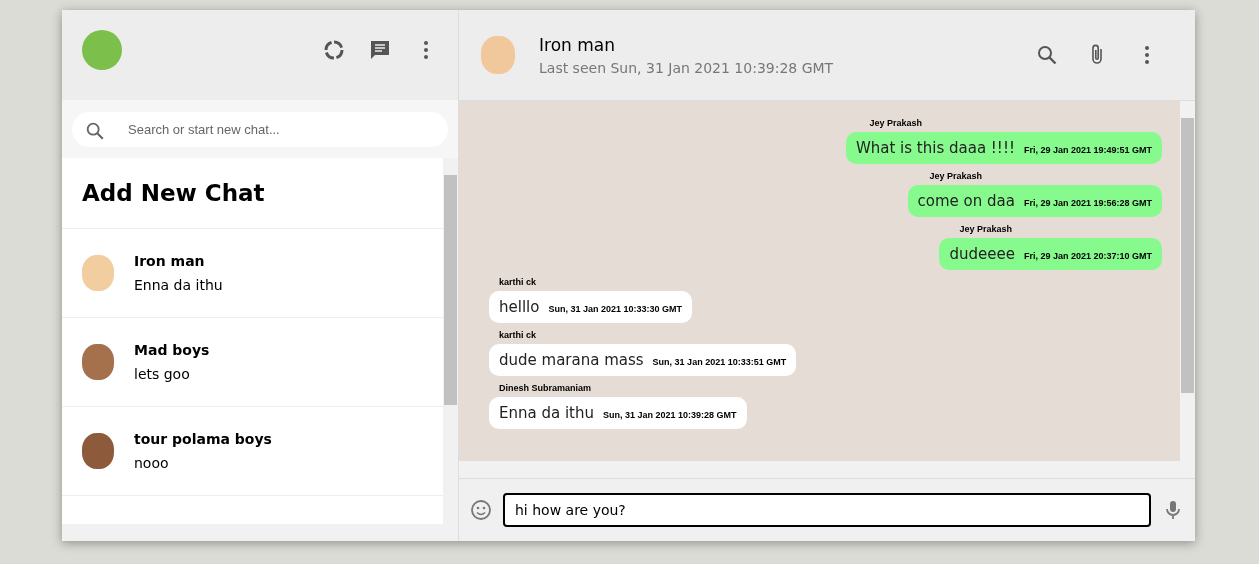  Describe the element at coordinates (1087, 256) in the screenshot. I see `message-time: Fri, 29 Jan 2021 20:37:10 GMT` at that location.